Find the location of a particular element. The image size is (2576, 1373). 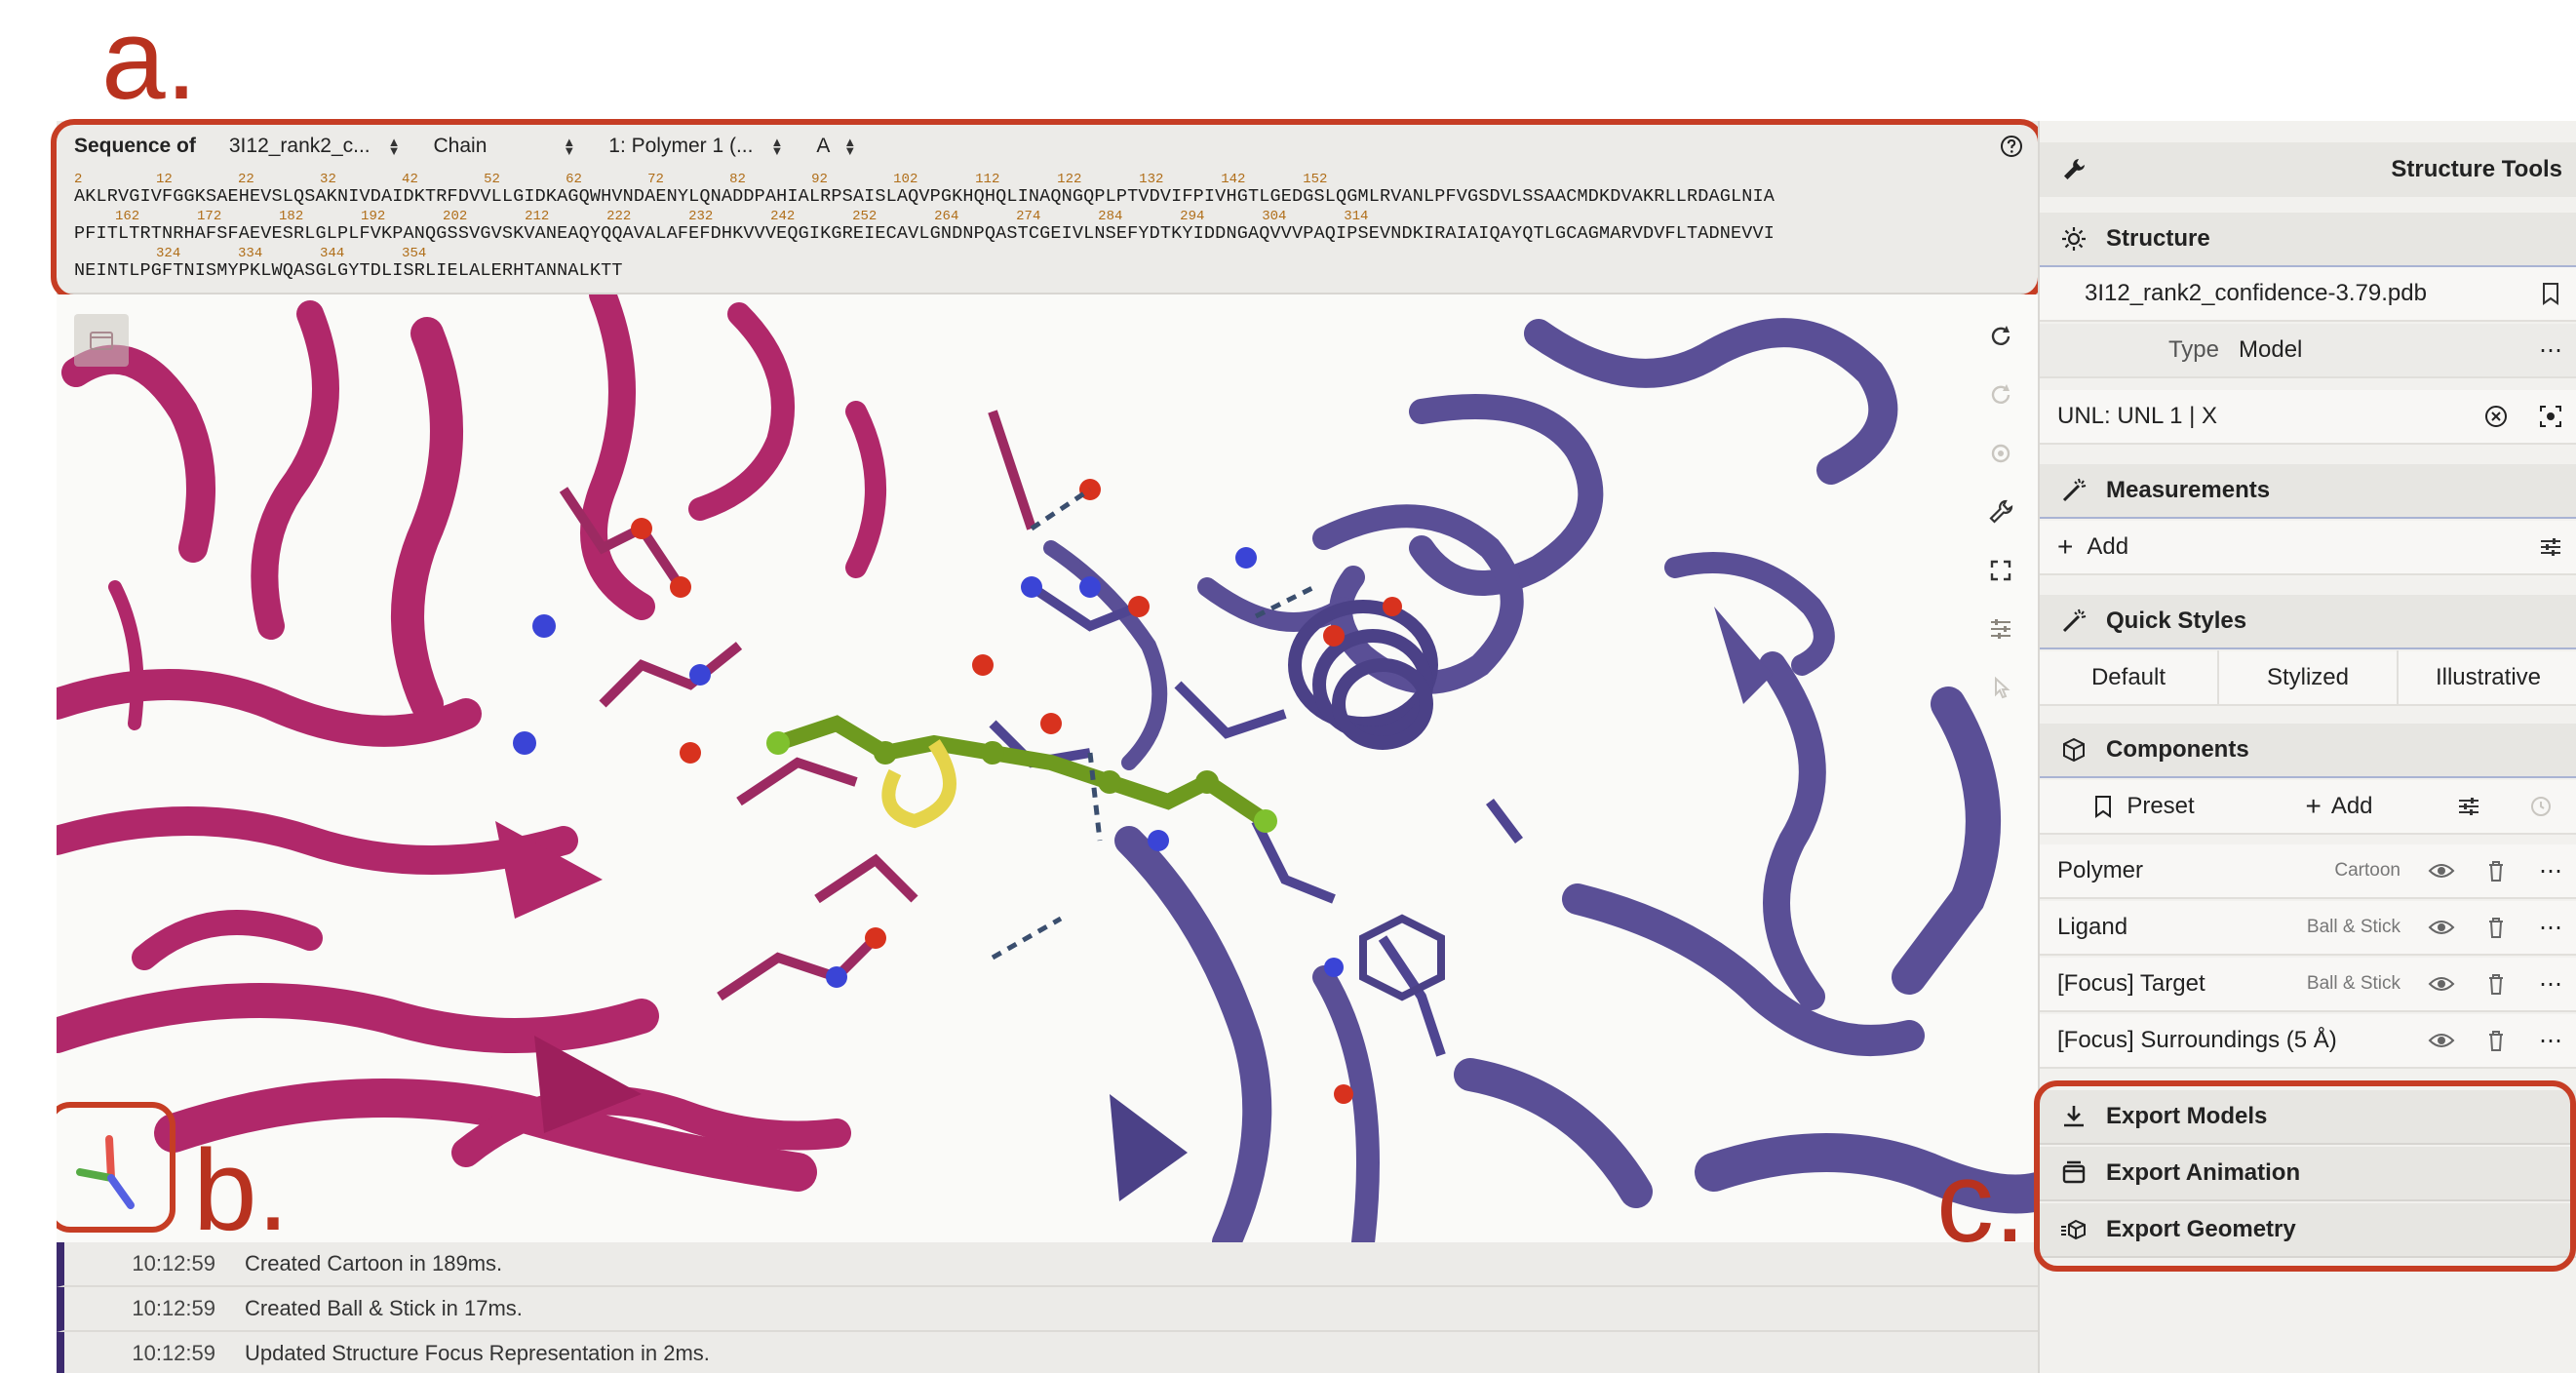

log-entry: 10:12:59 Created Cartoon in 189ms. is located at coordinates (1047, 1264).